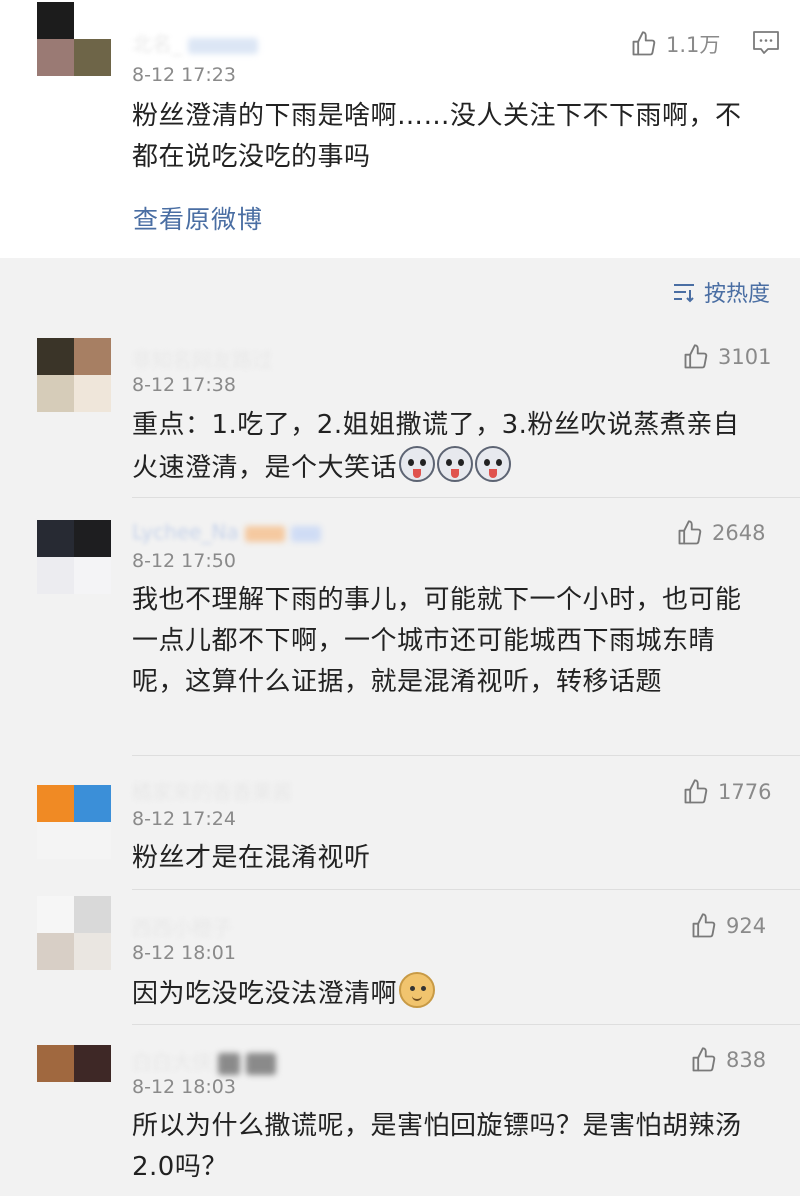 Image resolution: width=800 pixels, height=1196 pixels. I want to click on sort-label: 按热度, so click(737, 294).